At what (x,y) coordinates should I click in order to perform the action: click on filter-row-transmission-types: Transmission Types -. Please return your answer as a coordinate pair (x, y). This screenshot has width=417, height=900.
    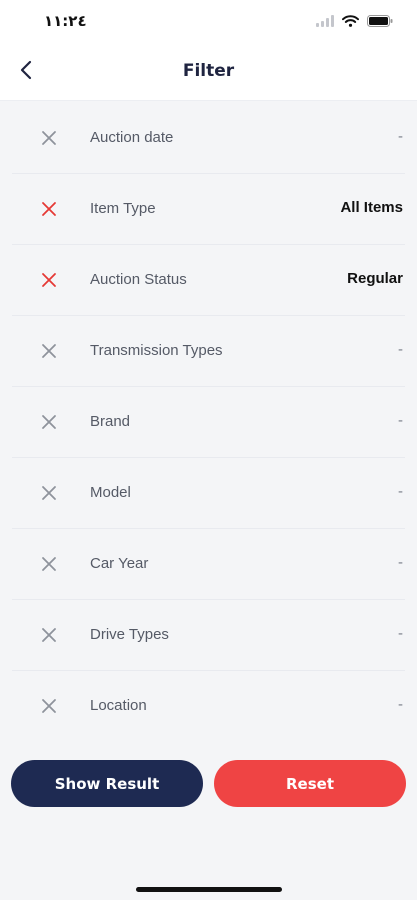
    Looking at the image, I should click on (208, 351).